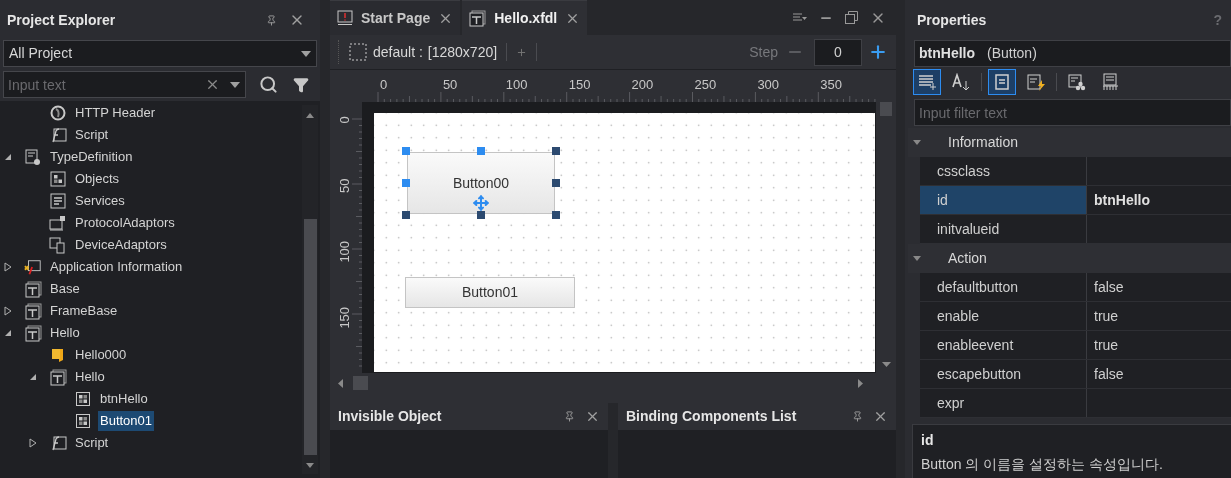  I want to click on description-title: id, so click(928, 440).